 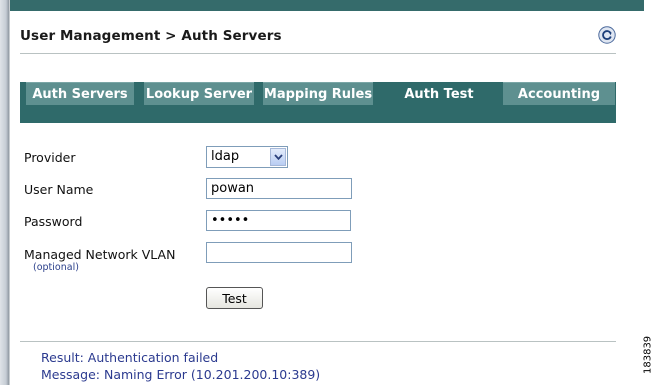 What do you see at coordinates (630, 5) in the screenshot?
I see `top-banner-right` at bounding box center [630, 5].